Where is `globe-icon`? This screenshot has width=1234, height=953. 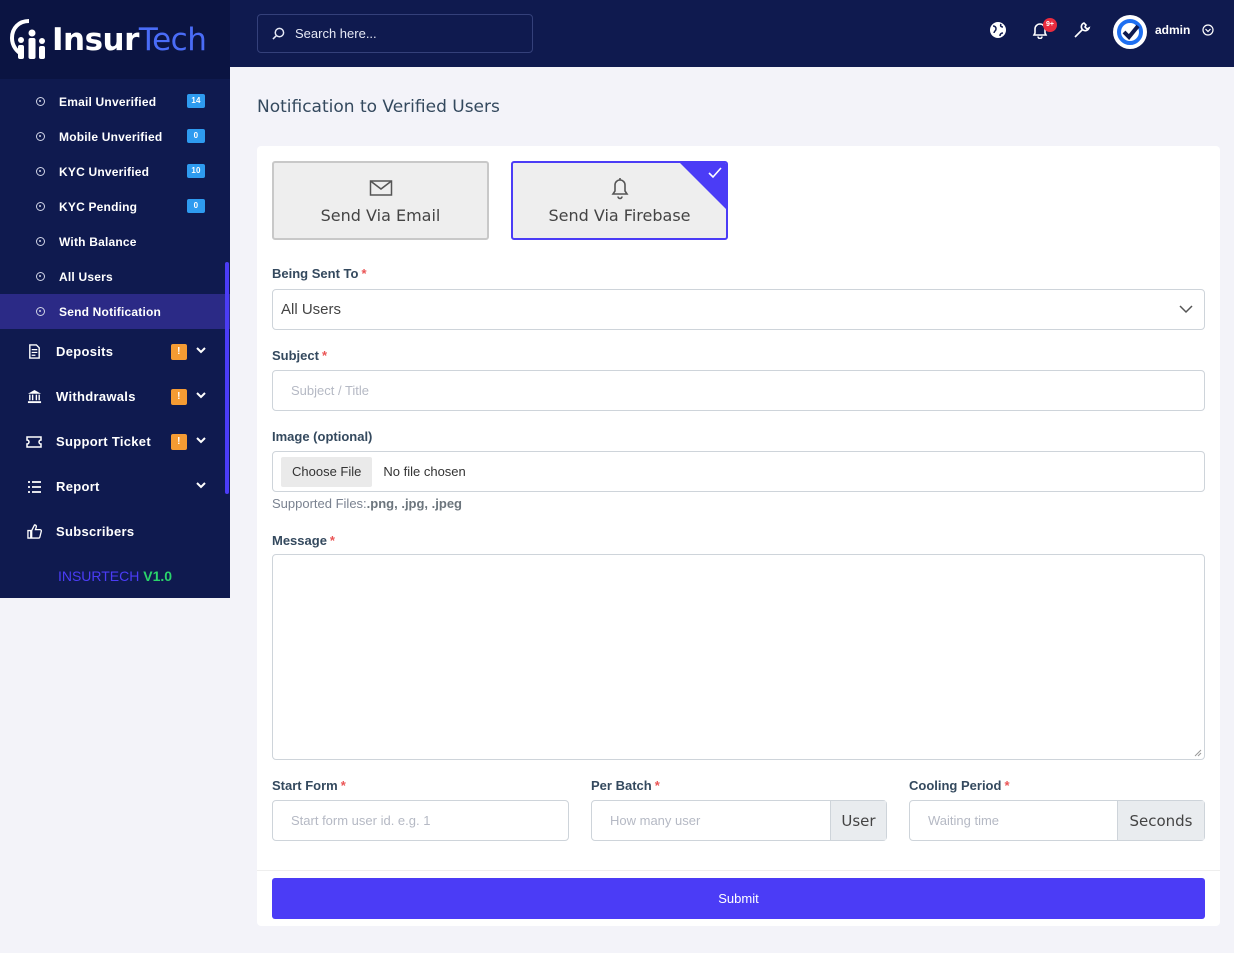 globe-icon is located at coordinates (998, 30).